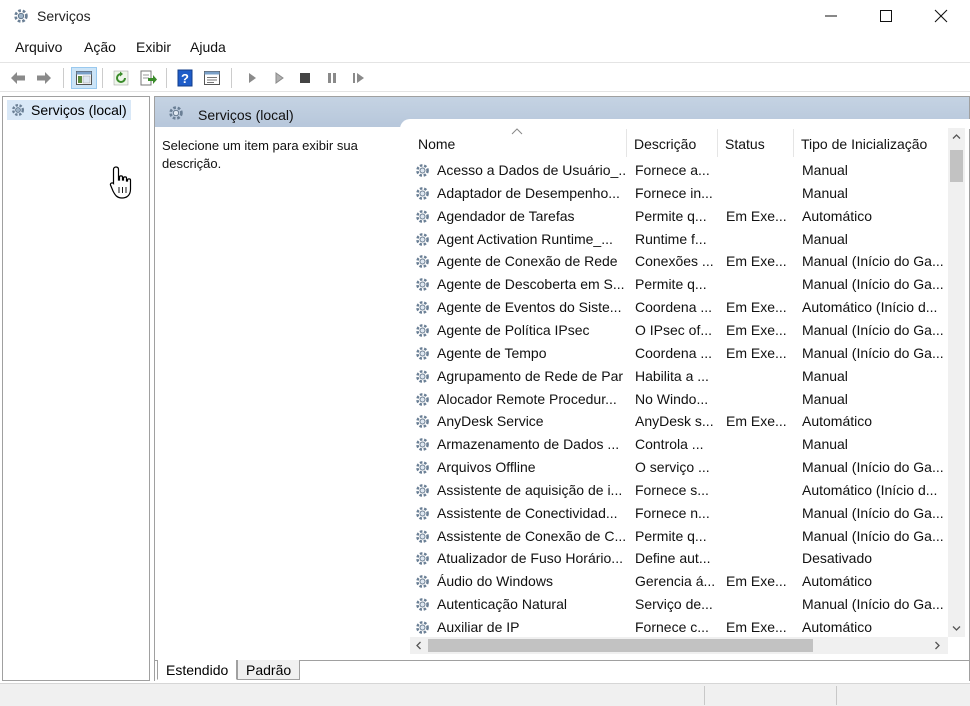 This screenshot has width=970, height=706. I want to click on properties-button, so click(212, 78).